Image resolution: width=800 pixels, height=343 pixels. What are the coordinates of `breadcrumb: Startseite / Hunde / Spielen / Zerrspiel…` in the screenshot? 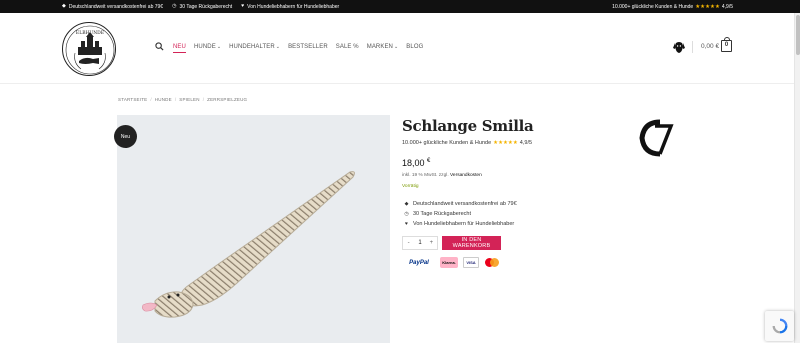 It's located at (182, 99).